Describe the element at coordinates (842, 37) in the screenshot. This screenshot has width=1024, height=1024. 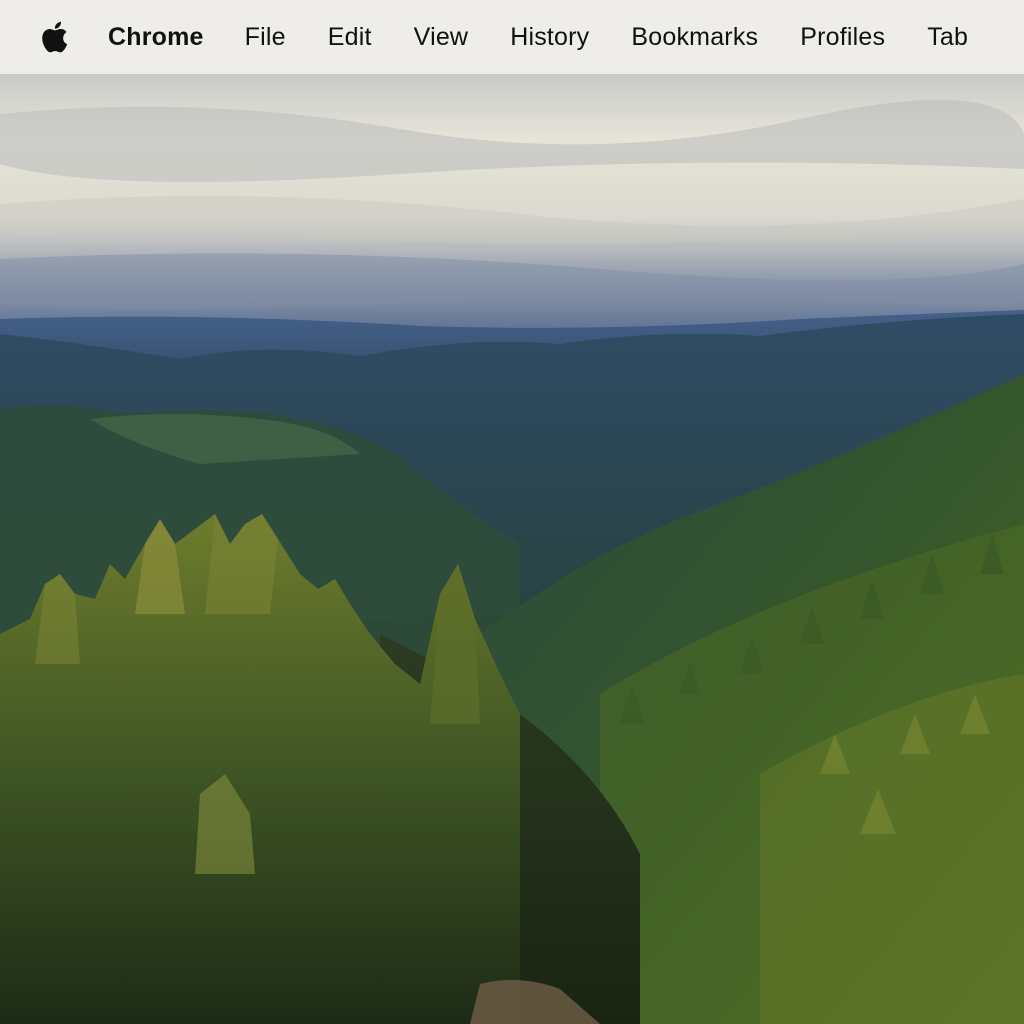
I see `menu-profiles: Profiles` at that location.